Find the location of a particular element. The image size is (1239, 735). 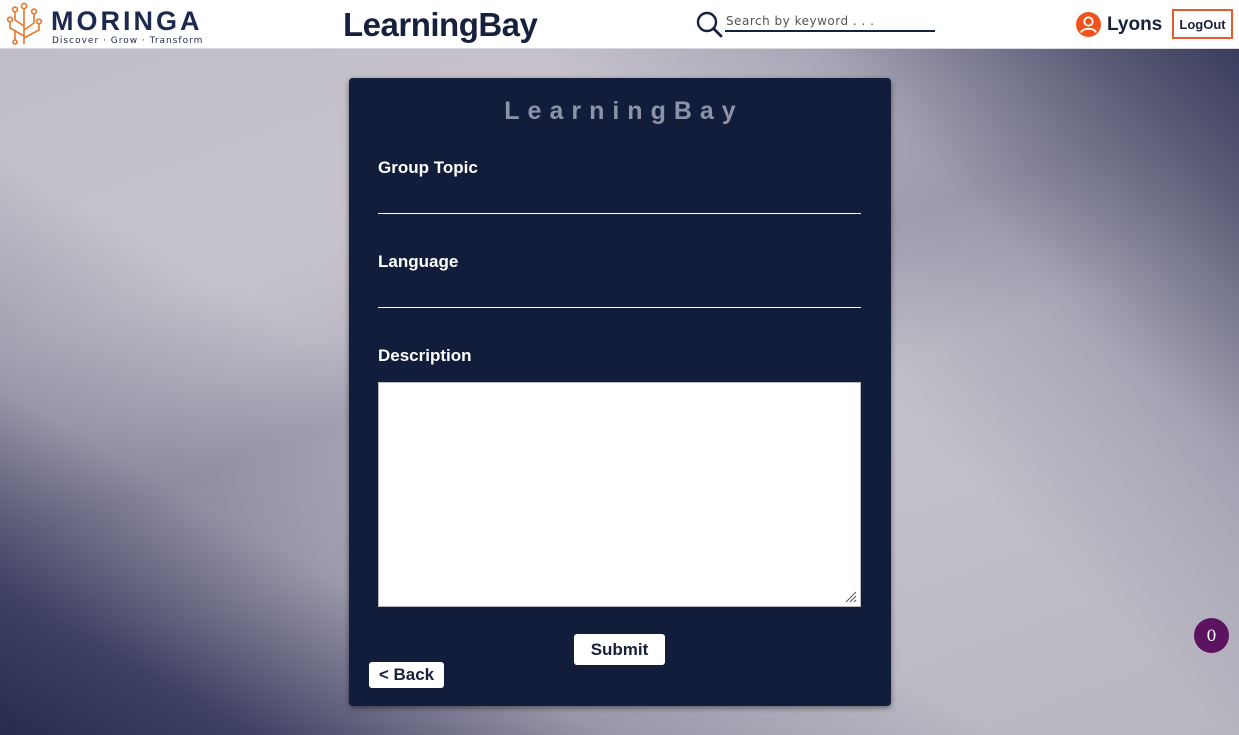

description-textarea is located at coordinates (619, 494).